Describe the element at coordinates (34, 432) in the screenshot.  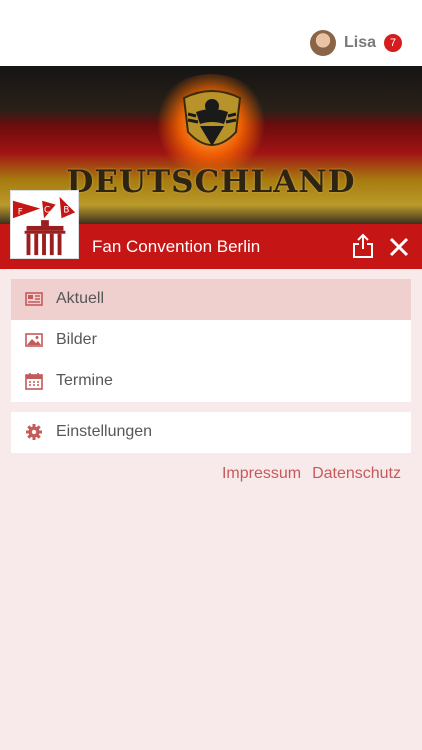
I see `gear-icon` at that location.